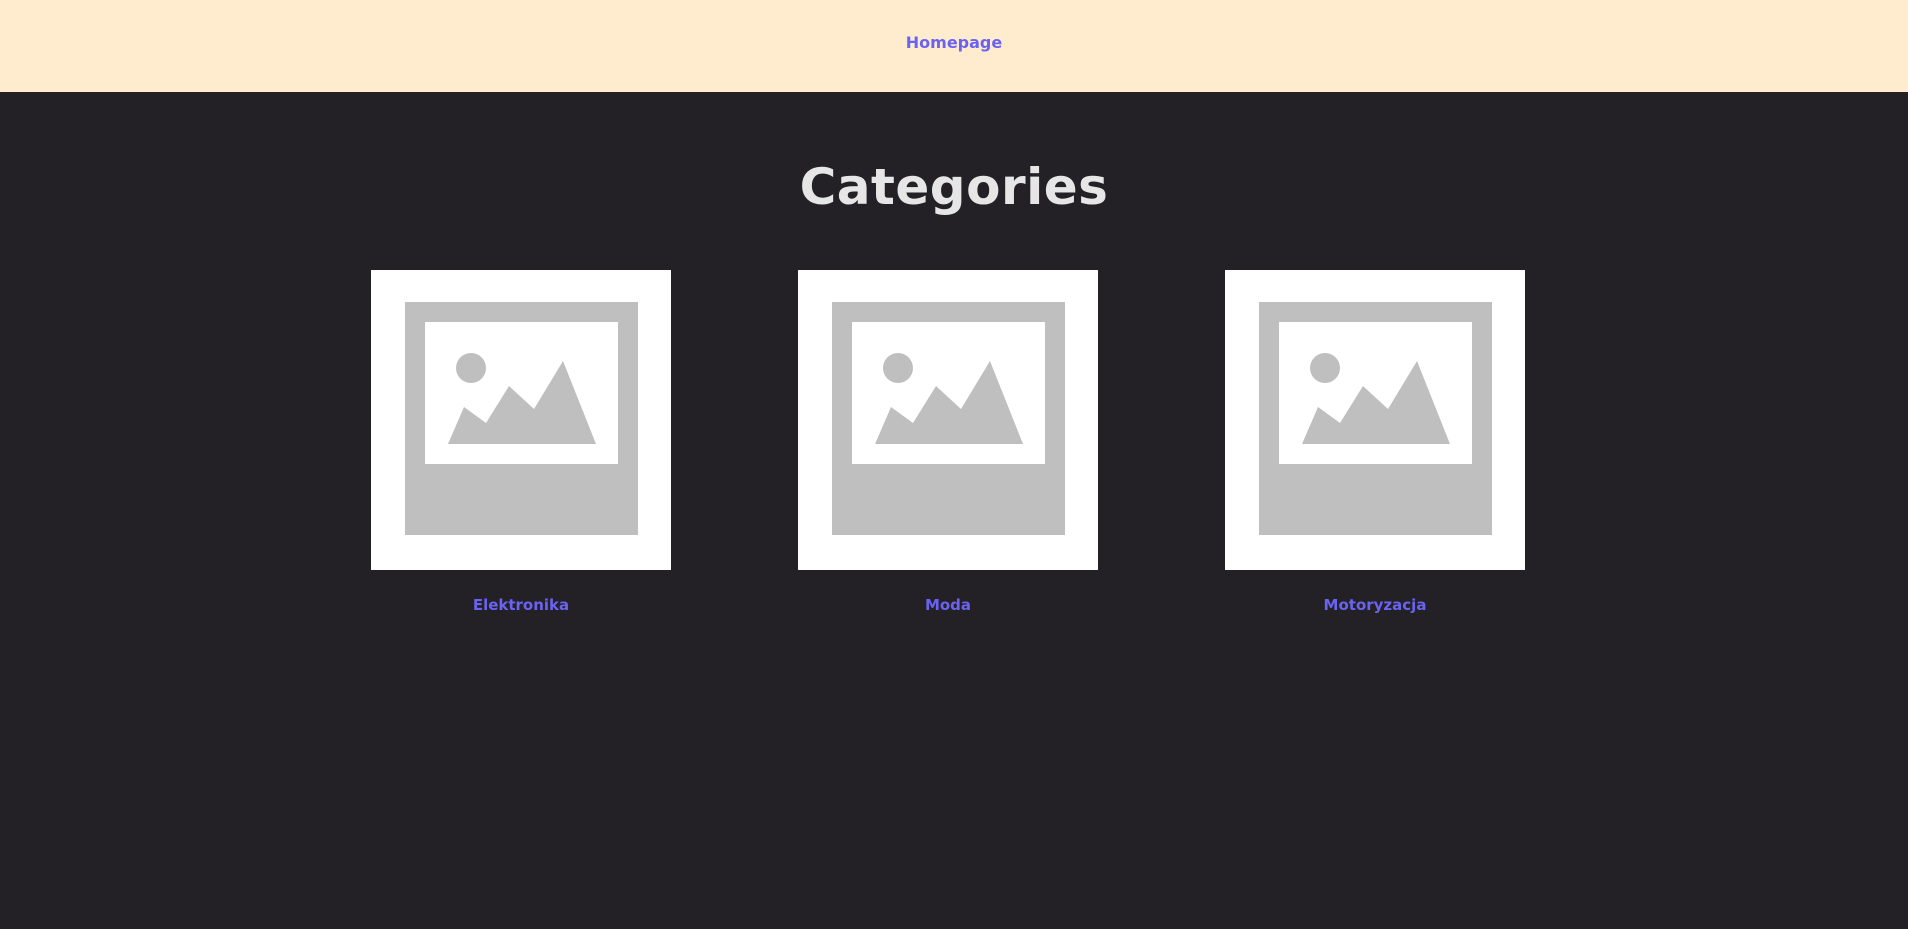  What do you see at coordinates (954, 187) in the screenshot?
I see `page-title: Categories` at bounding box center [954, 187].